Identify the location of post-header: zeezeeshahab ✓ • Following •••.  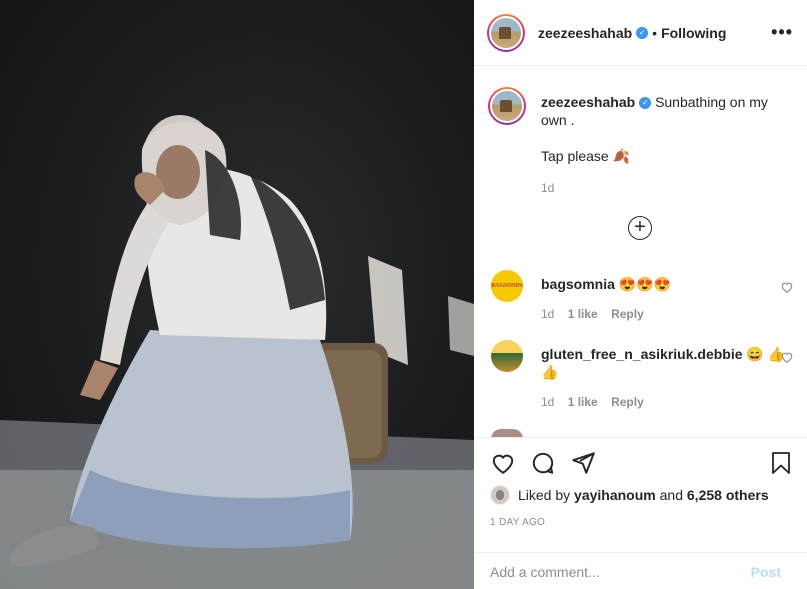
(640, 33).